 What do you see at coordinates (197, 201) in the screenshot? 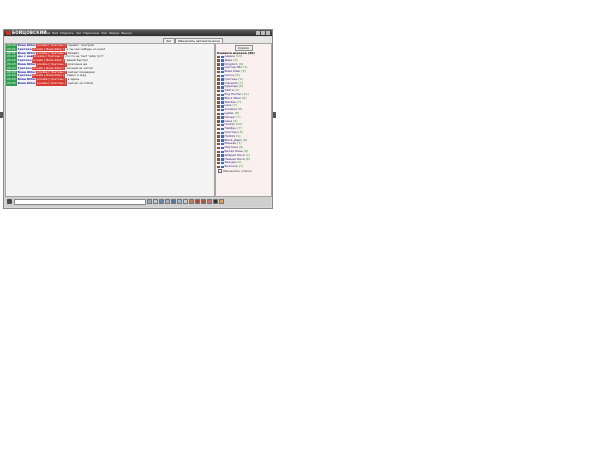
I see `battle-icon` at bounding box center [197, 201].